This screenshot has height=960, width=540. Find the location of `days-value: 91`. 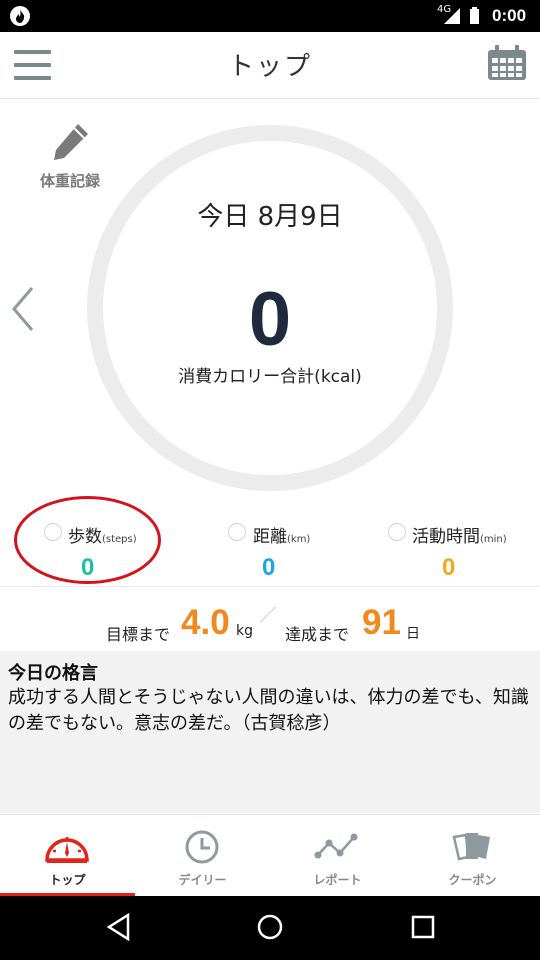

days-value: 91 is located at coordinates (381, 622).